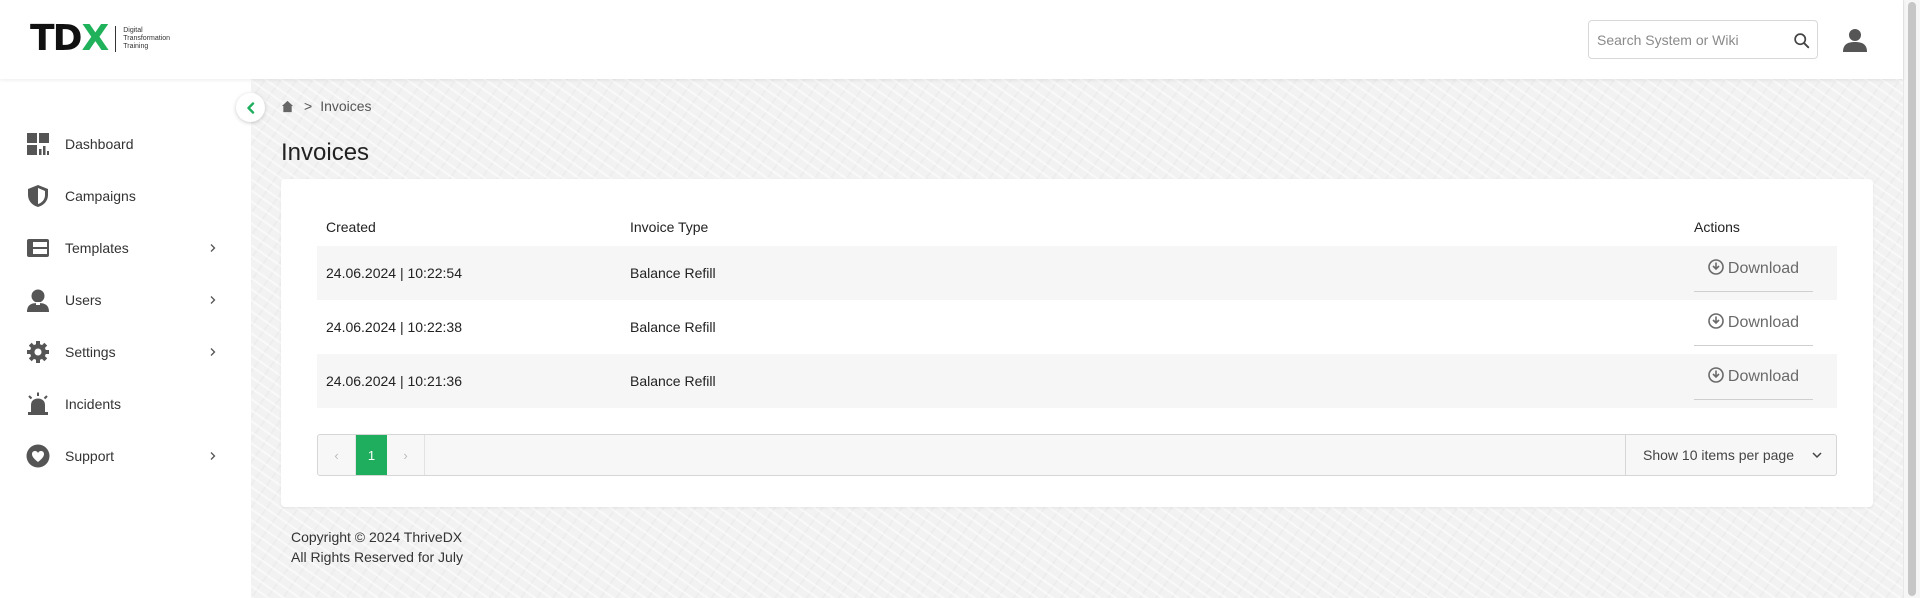  Describe the element at coordinates (116, 39) in the screenshot. I see `logo-divider` at that location.